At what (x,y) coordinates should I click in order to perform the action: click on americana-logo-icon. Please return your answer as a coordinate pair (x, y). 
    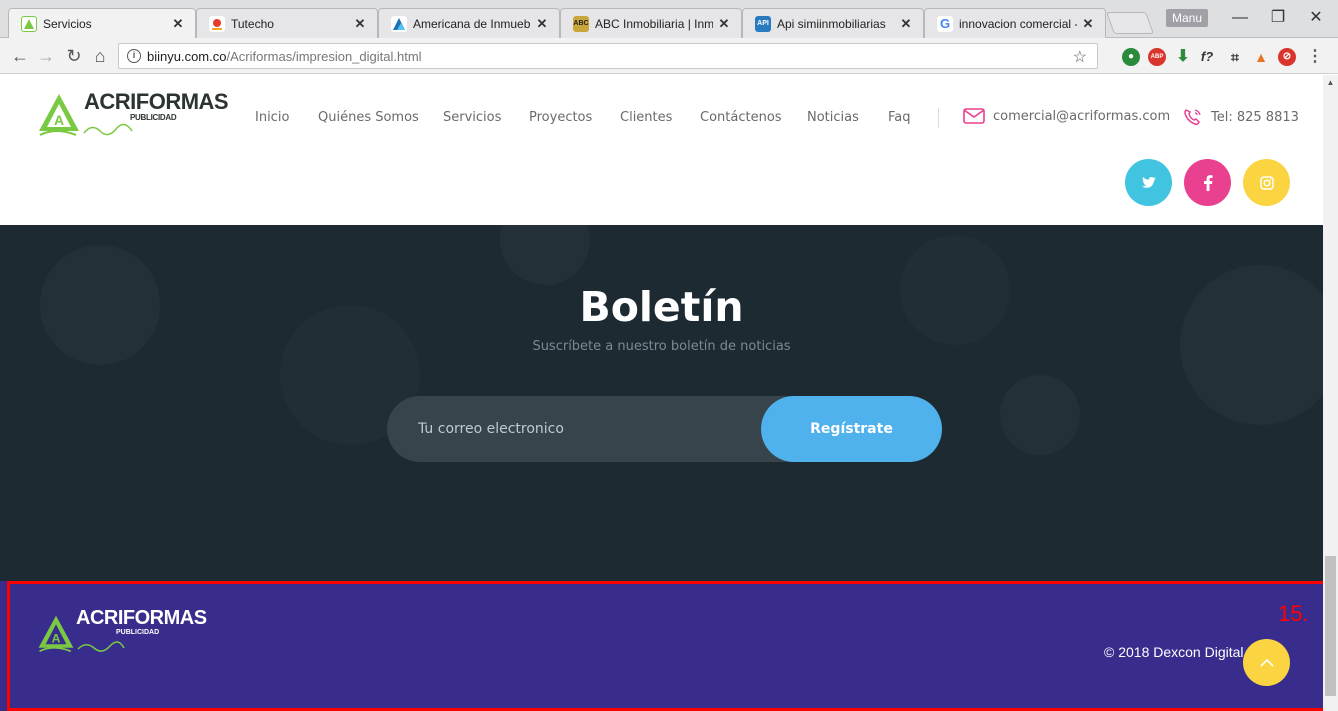
    Looking at the image, I should click on (399, 23).